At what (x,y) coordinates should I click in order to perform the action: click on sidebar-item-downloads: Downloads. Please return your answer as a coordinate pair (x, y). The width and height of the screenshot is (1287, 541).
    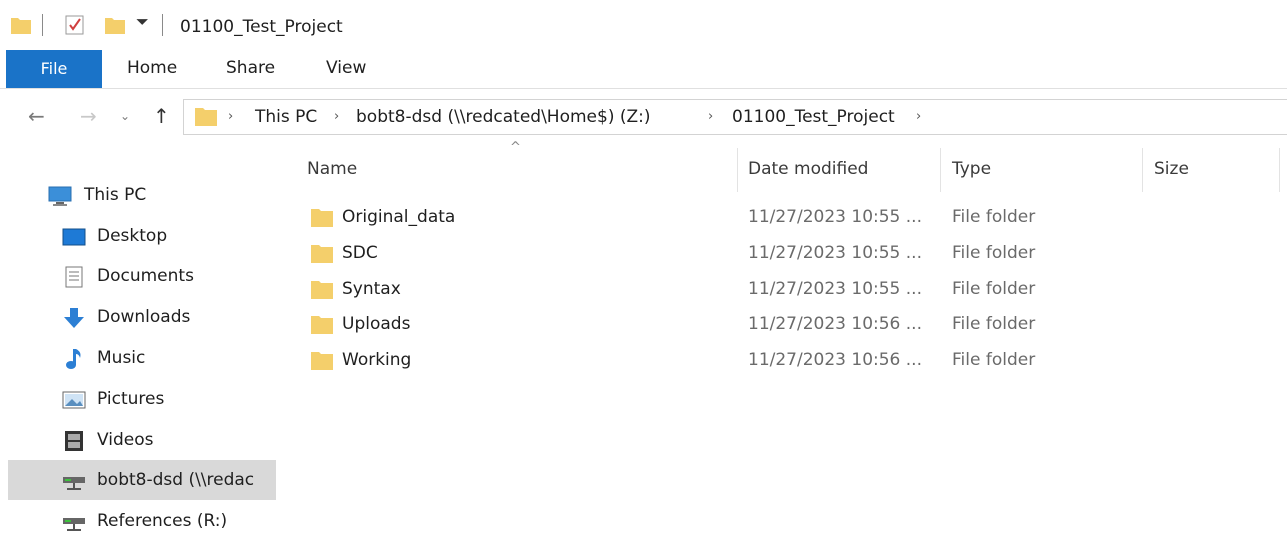
    Looking at the image, I should click on (138, 317).